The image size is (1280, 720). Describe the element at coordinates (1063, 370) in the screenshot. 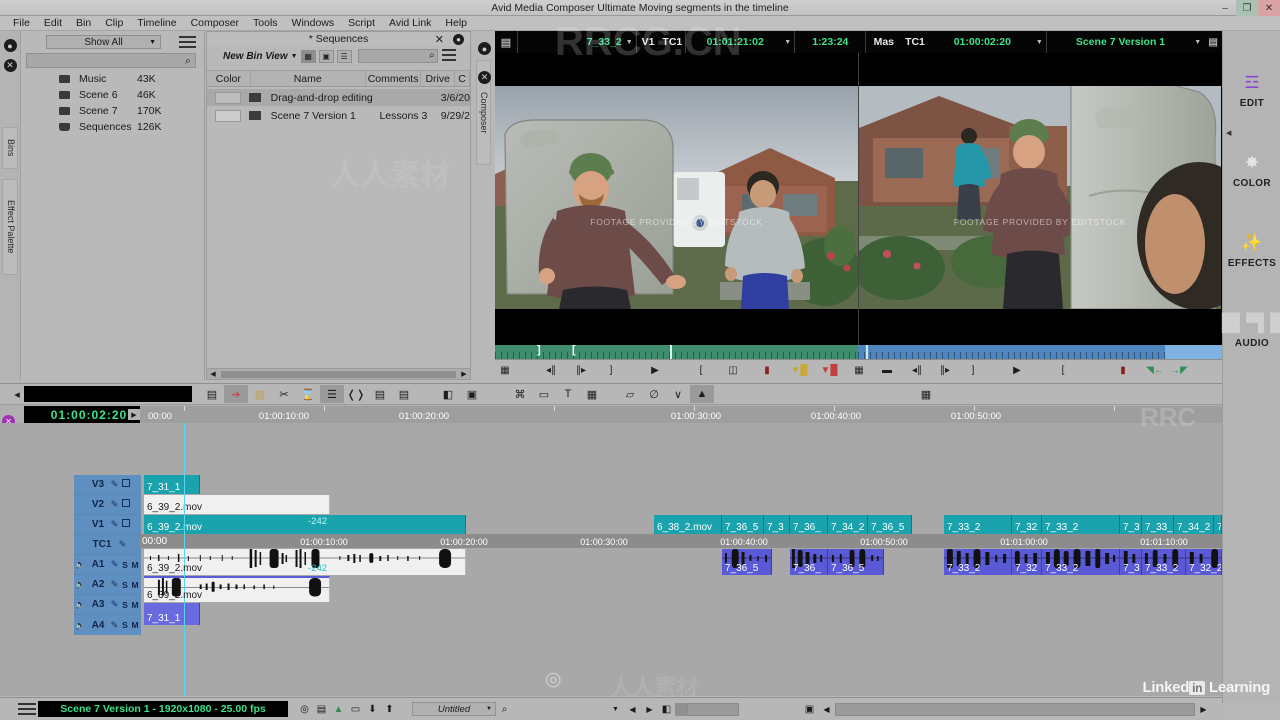

I see `record-mark-in-button: [` at that location.